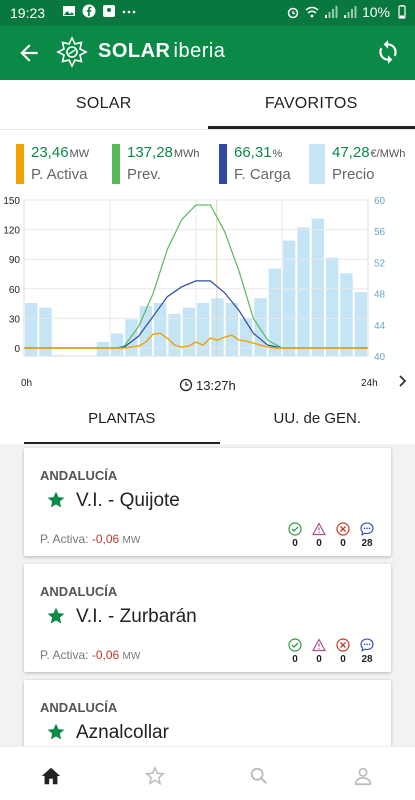  What do you see at coordinates (207, 13) in the screenshot?
I see `status-bar: 19:23 10%` at bounding box center [207, 13].